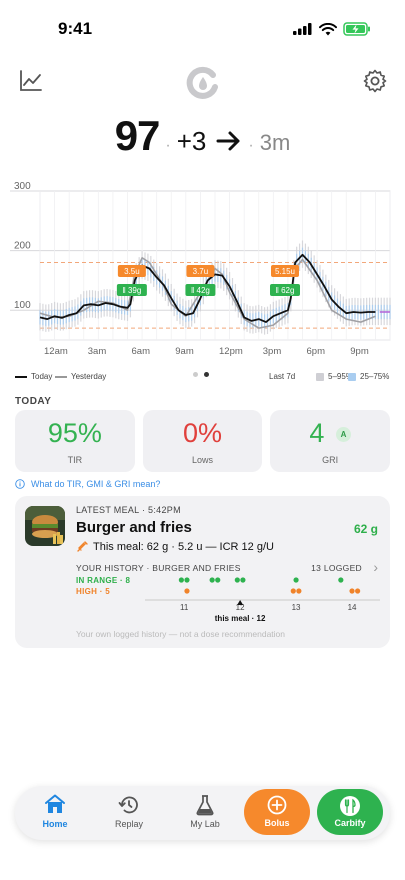 The height and width of the screenshot is (880, 405). What do you see at coordinates (228, 141) in the screenshot?
I see `arrow-right-icon` at bounding box center [228, 141].